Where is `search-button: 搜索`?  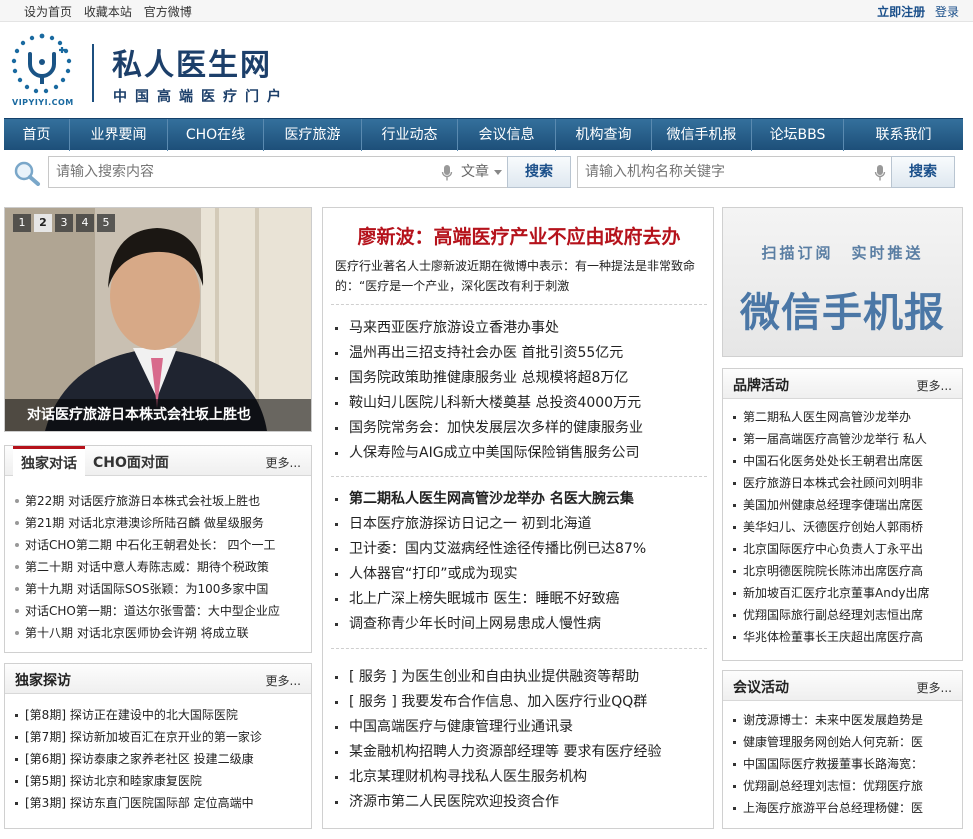
search-button: 搜索 is located at coordinates (539, 172).